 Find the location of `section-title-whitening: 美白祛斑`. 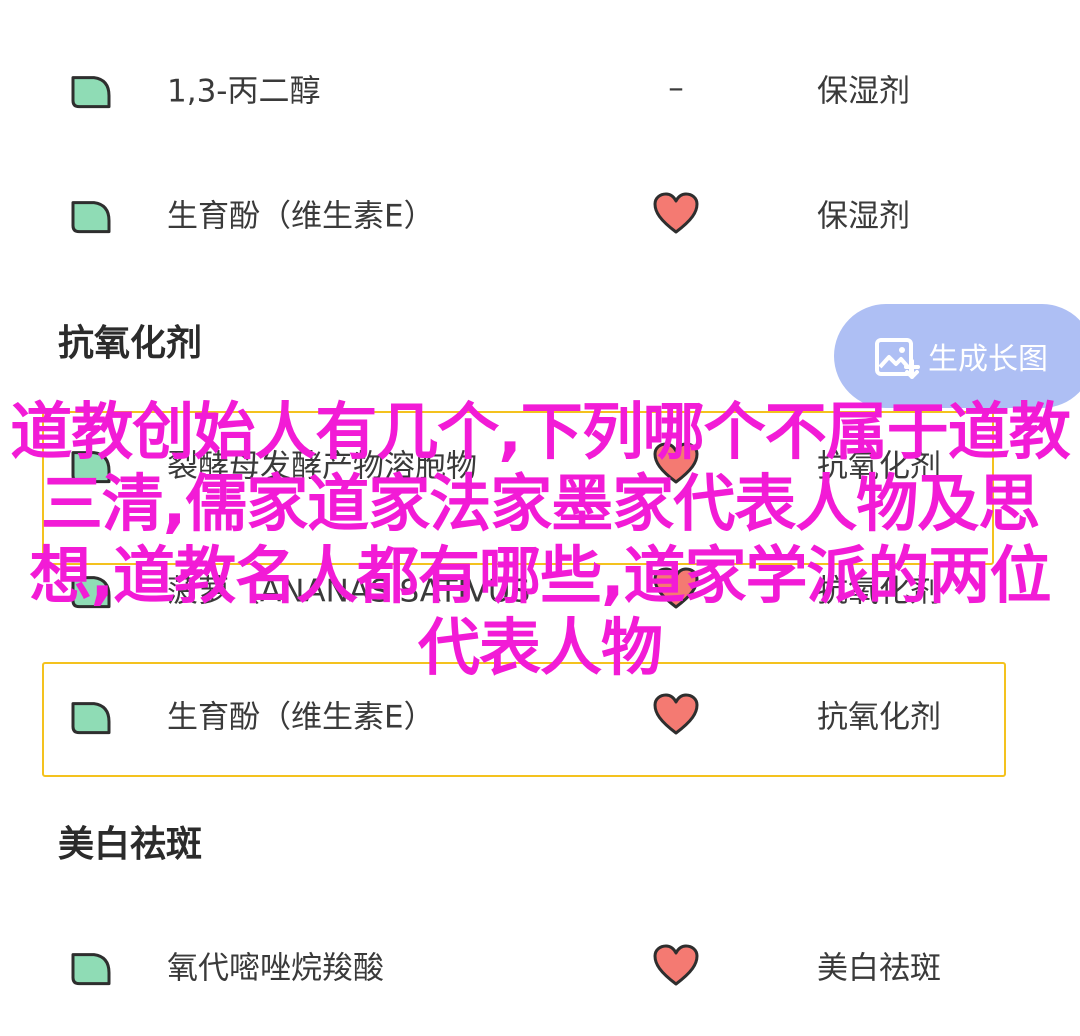

section-title-whitening: 美白祛斑 is located at coordinates (130, 844).